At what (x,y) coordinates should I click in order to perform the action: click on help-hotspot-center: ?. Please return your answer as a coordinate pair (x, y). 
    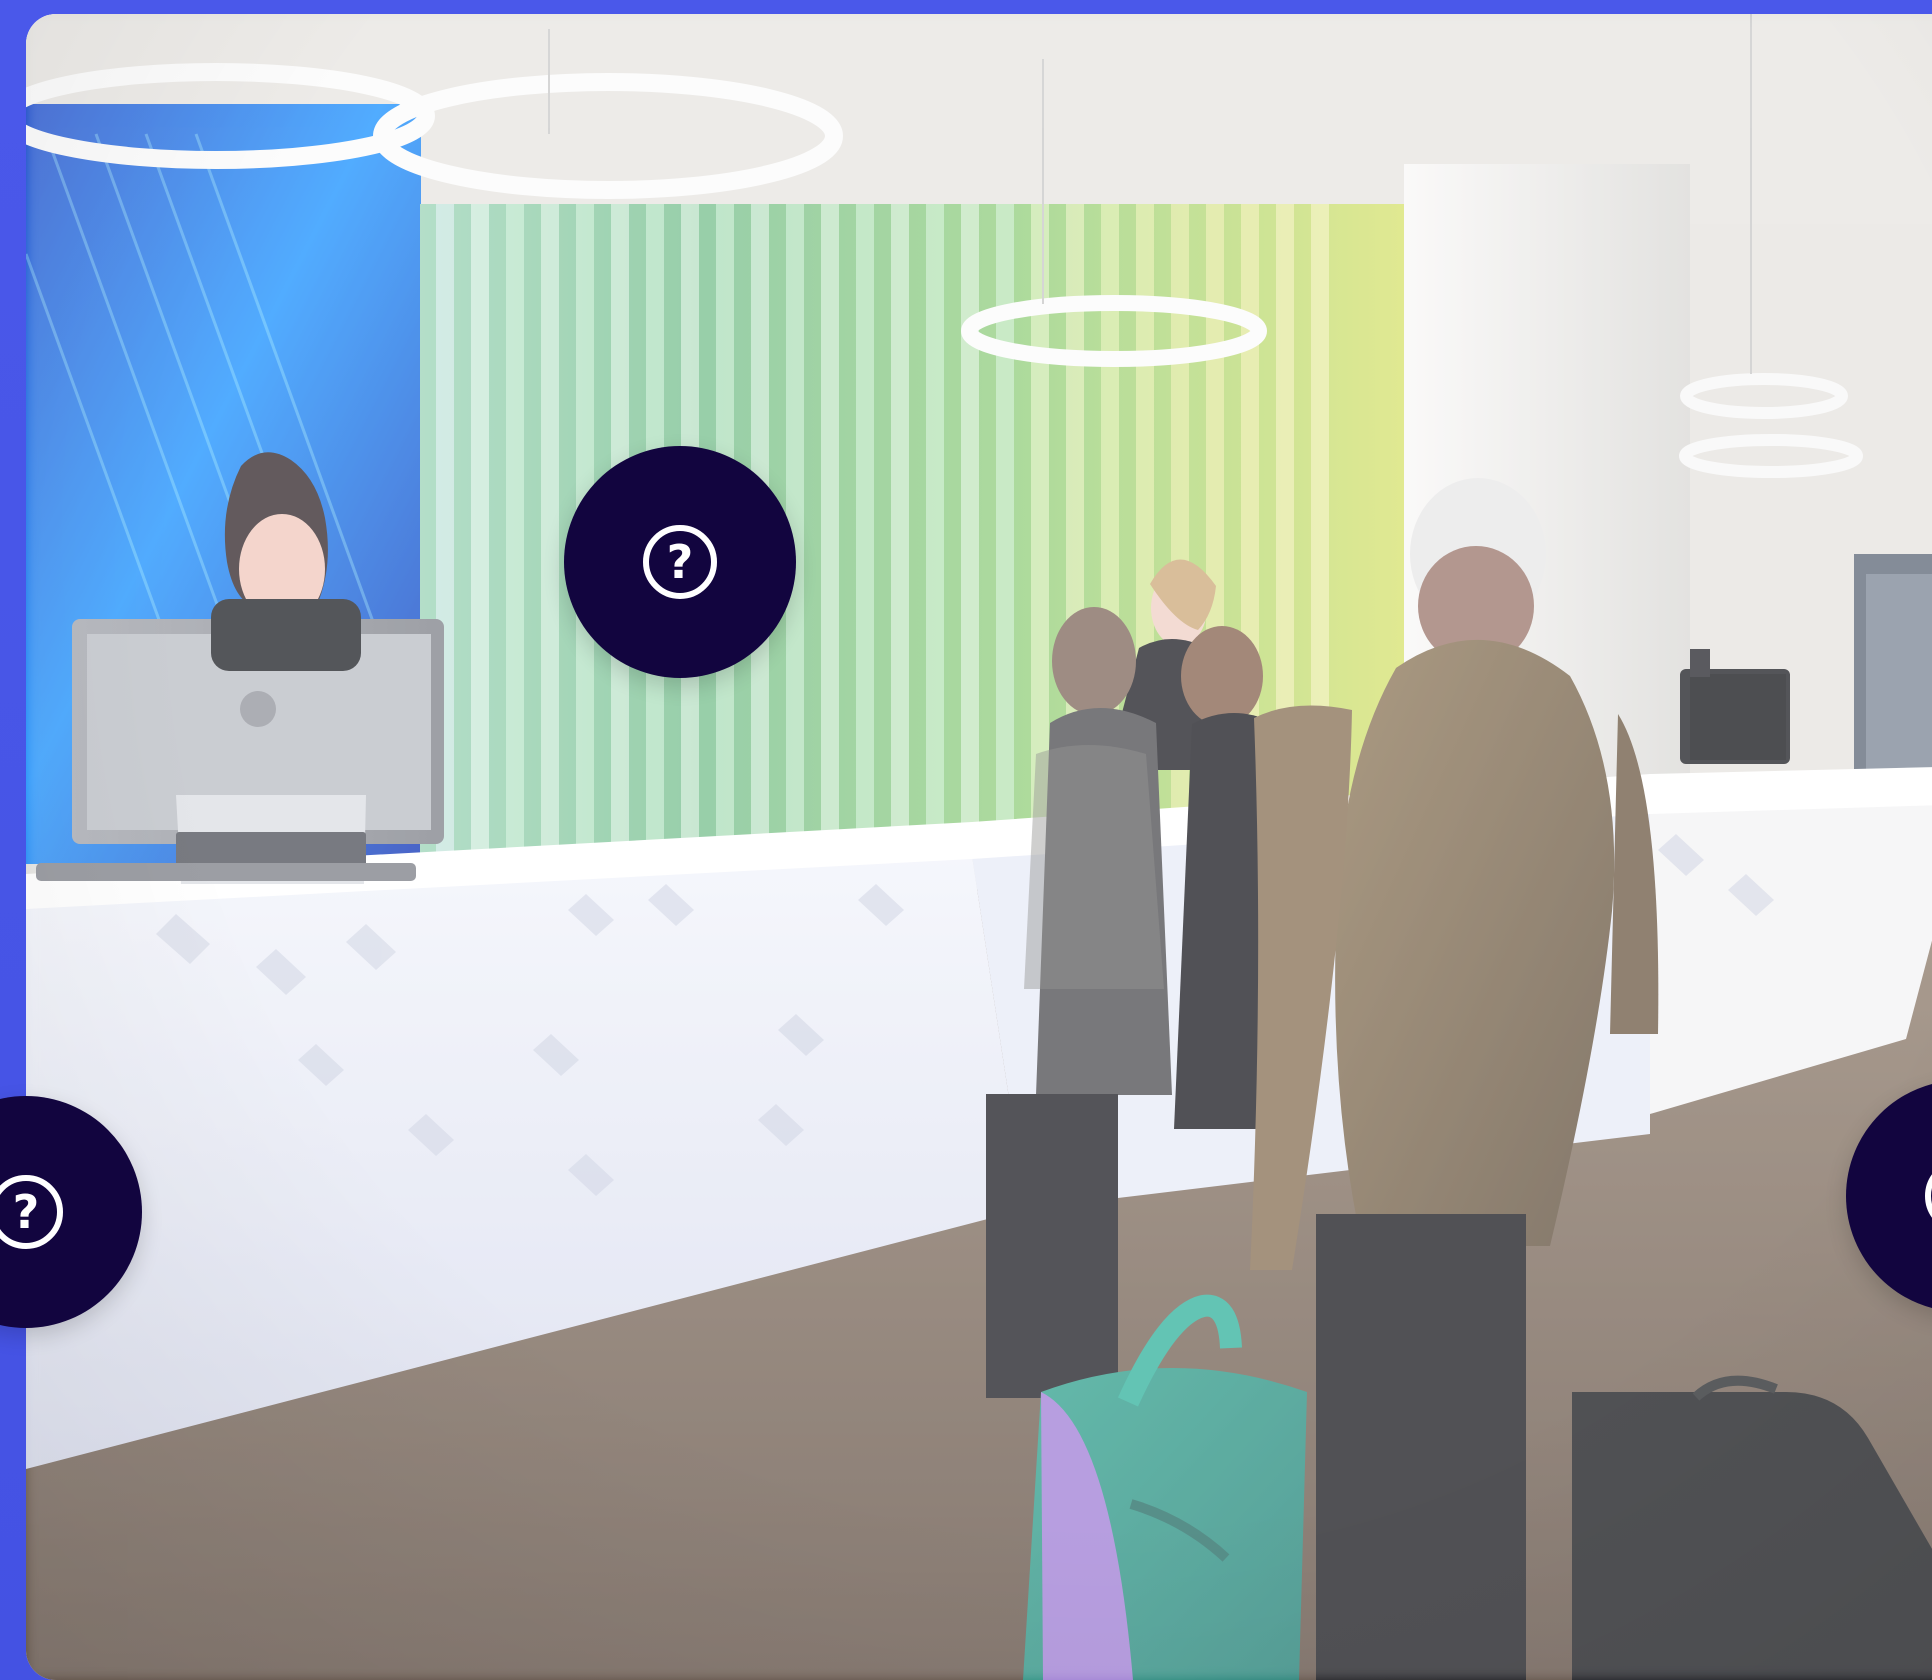
    Looking at the image, I should click on (680, 562).